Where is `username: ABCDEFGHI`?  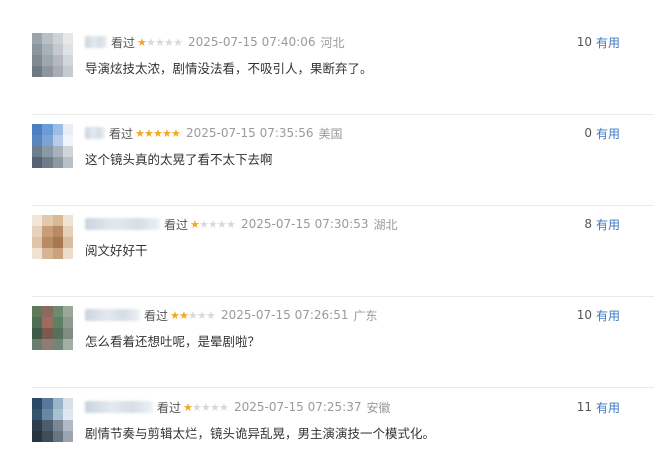 username: ABCDEFGHI is located at coordinates (119, 407).